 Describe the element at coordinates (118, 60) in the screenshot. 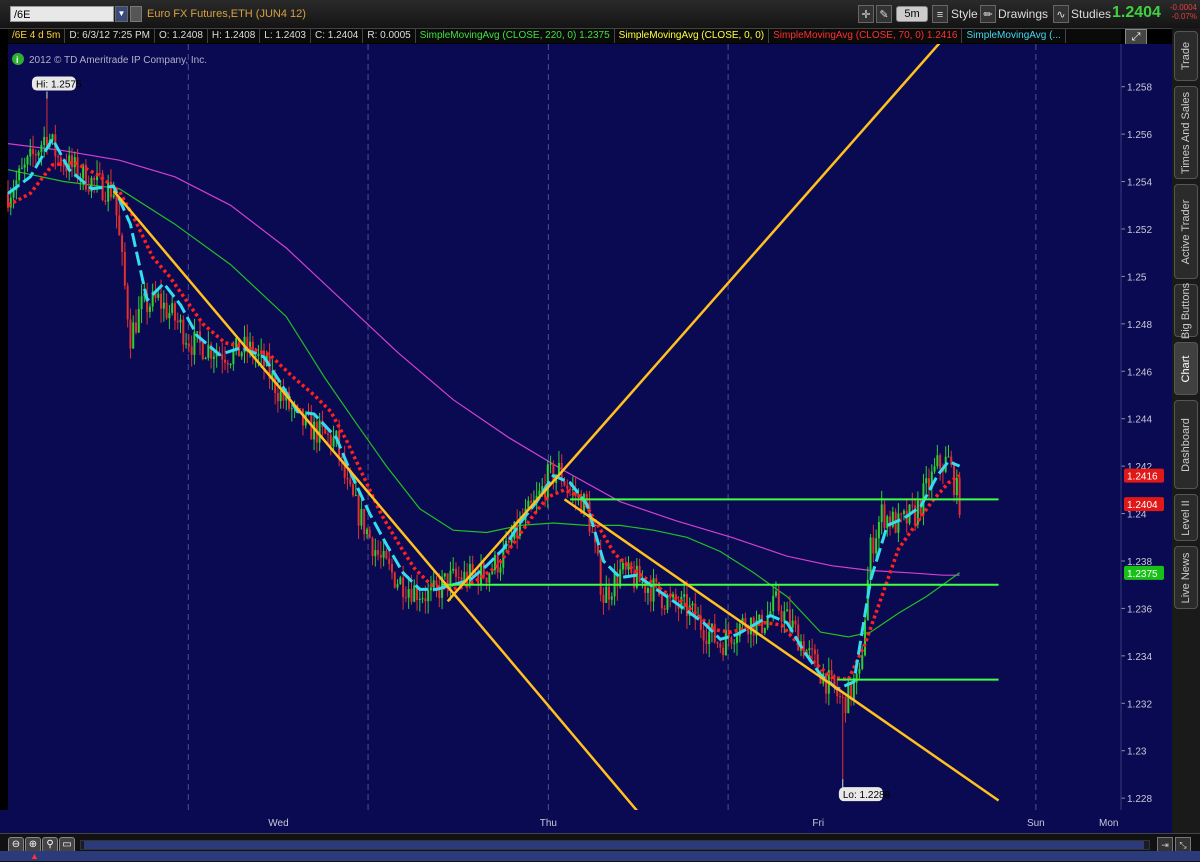

I see `copyright-text: 2012 © TD Ameritrade IP Company, Inc.` at that location.